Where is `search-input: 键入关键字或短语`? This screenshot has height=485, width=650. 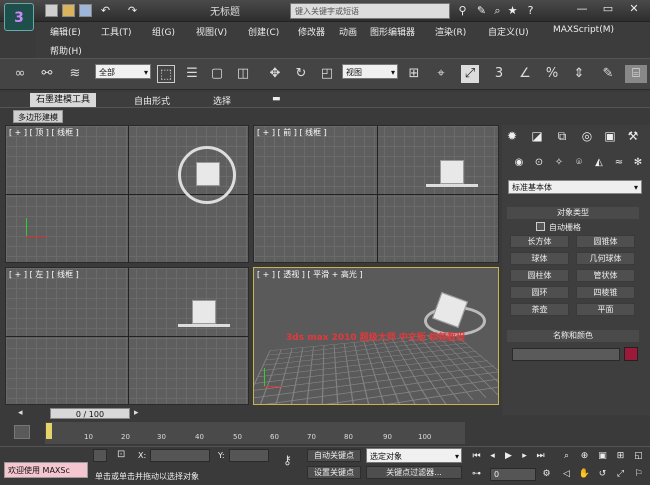
search-input: 键入关键字或短语 is located at coordinates (370, 11).